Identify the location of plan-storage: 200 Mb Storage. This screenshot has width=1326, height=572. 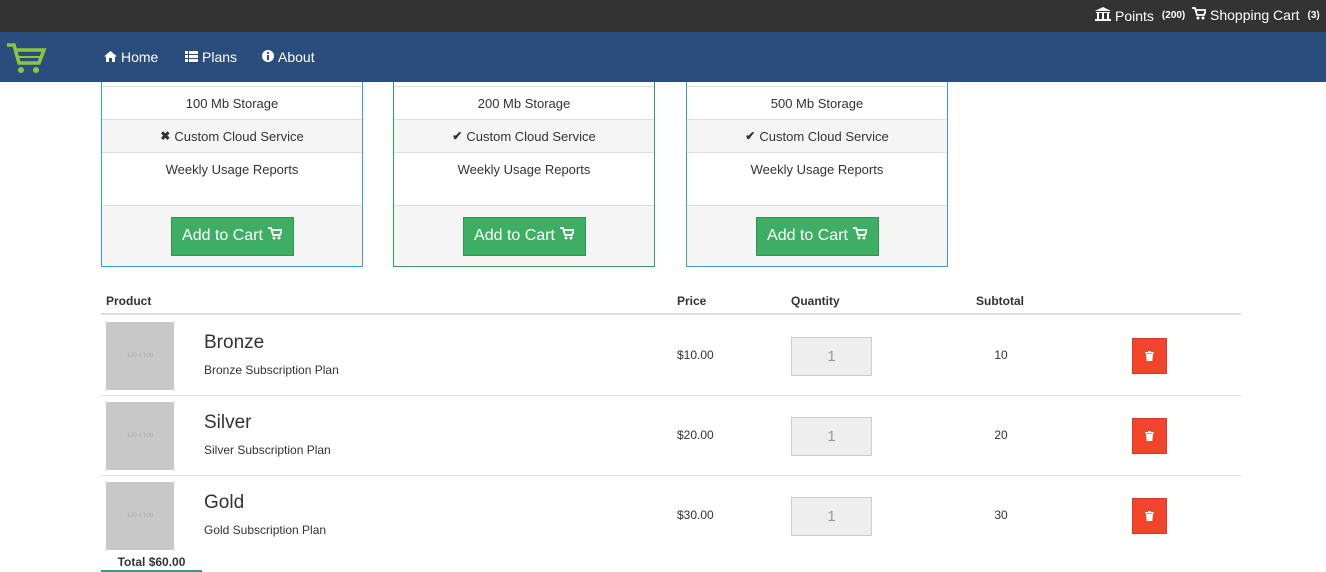
(524, 102).